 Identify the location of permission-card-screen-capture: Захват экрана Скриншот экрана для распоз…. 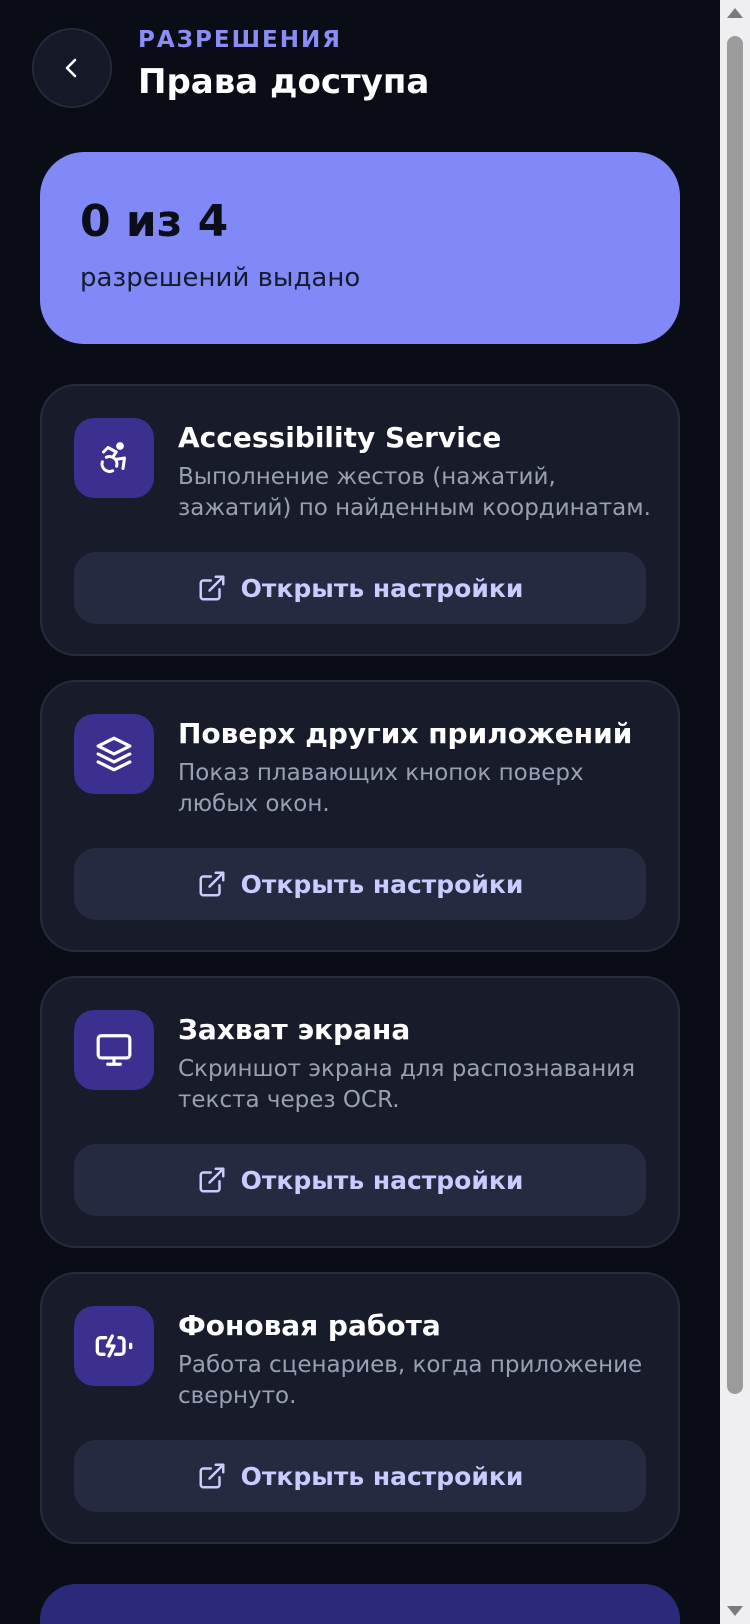
(360, 1112).